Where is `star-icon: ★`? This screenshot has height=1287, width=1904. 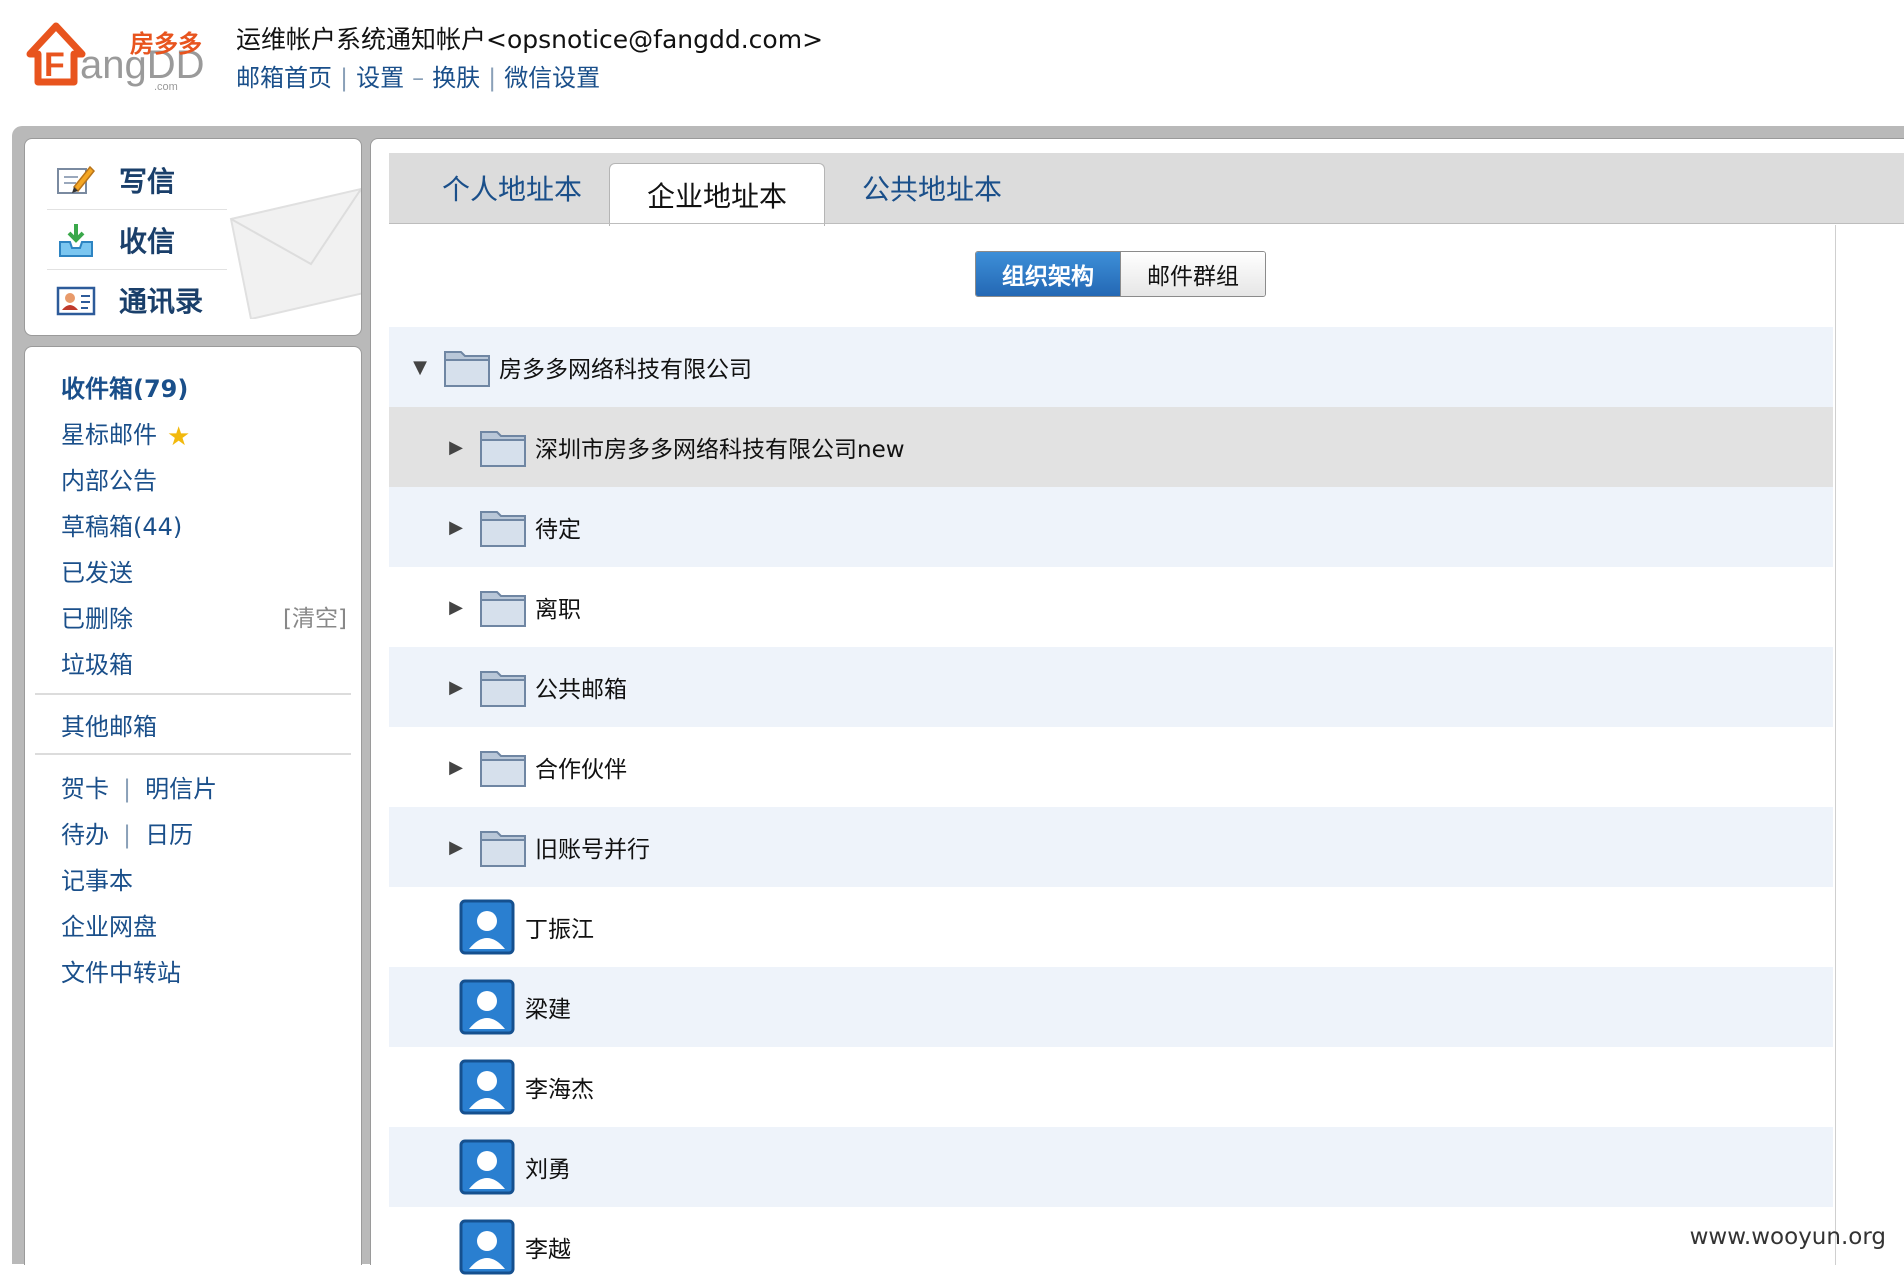 star-icon: ★ is located at coordinates (179, 437).